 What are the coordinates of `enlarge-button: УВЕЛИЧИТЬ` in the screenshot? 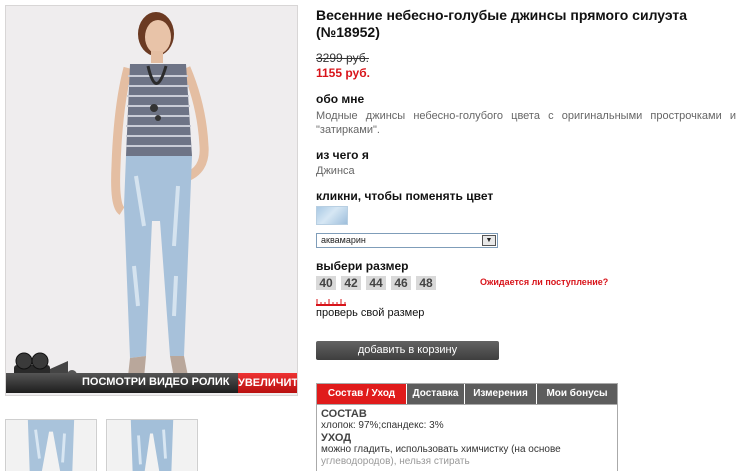 It's located at (267, 383).